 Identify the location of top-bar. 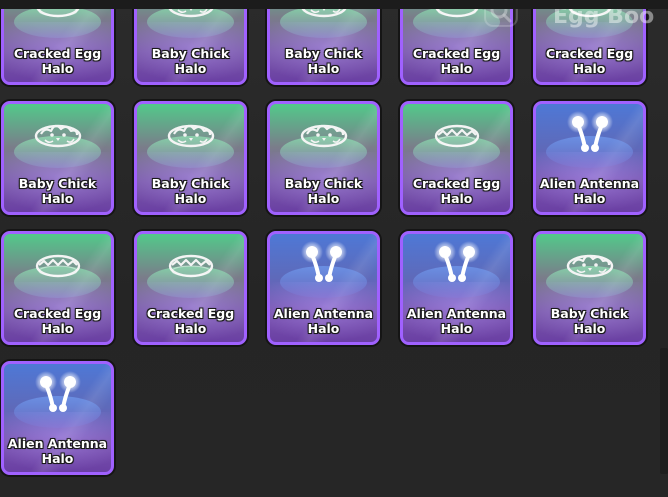
(334, 4).